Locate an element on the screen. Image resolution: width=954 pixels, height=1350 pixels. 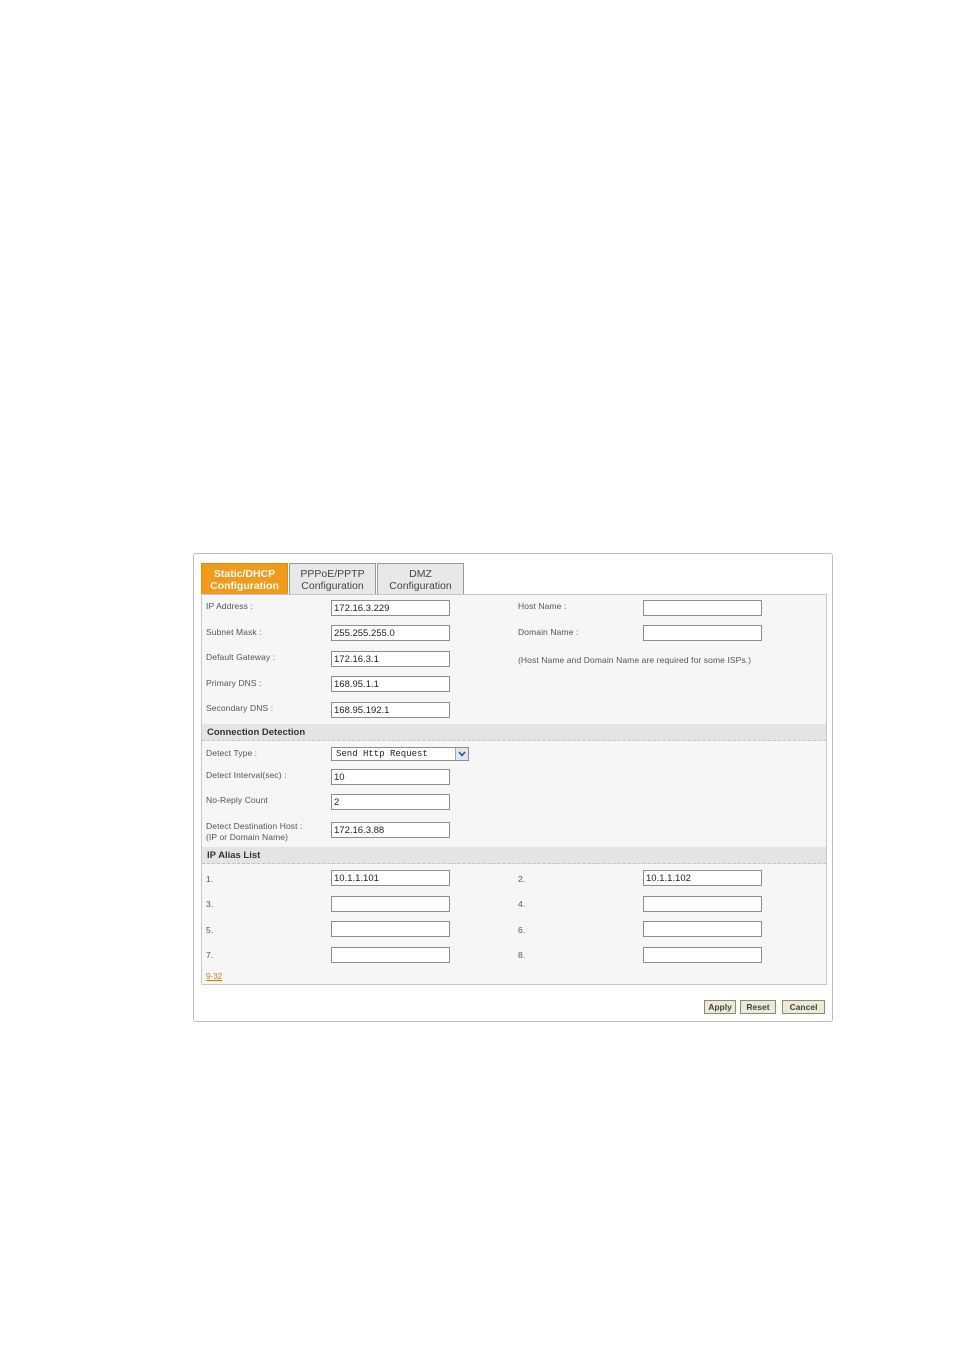
alias-8-label: 8. is located at coordinates (522, 955).